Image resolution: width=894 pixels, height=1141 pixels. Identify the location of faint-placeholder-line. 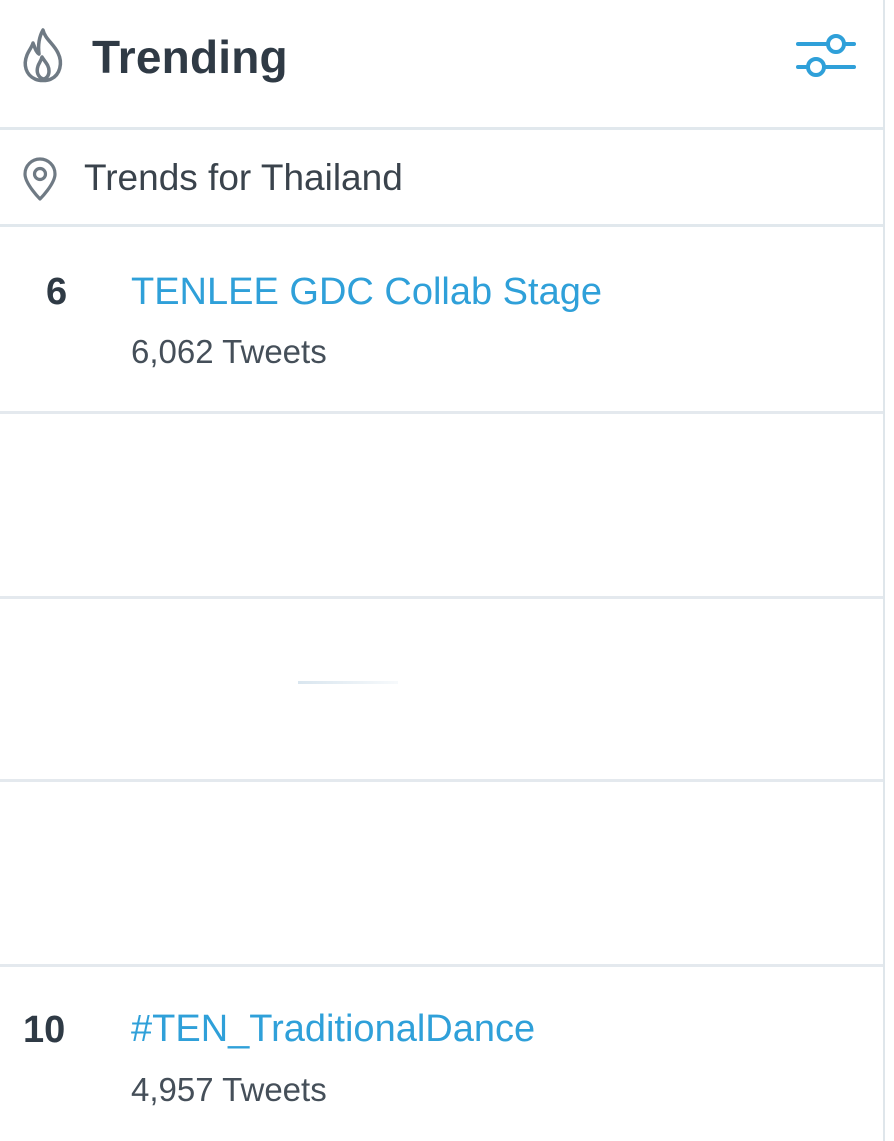
(348, 682).